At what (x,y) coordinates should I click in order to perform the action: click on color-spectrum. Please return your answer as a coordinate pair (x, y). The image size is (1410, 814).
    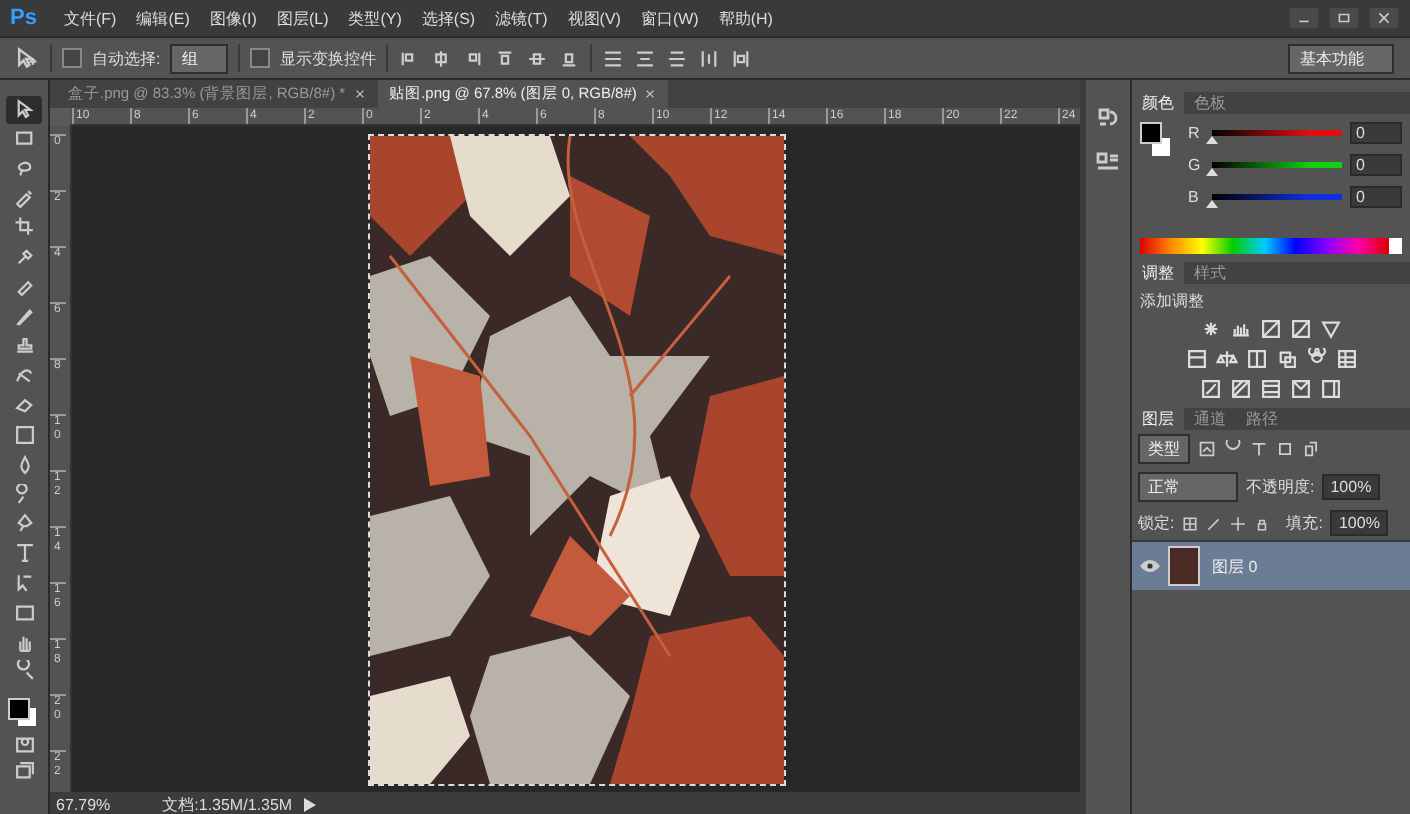
    Looking at the image, I should click on (1271, 246).